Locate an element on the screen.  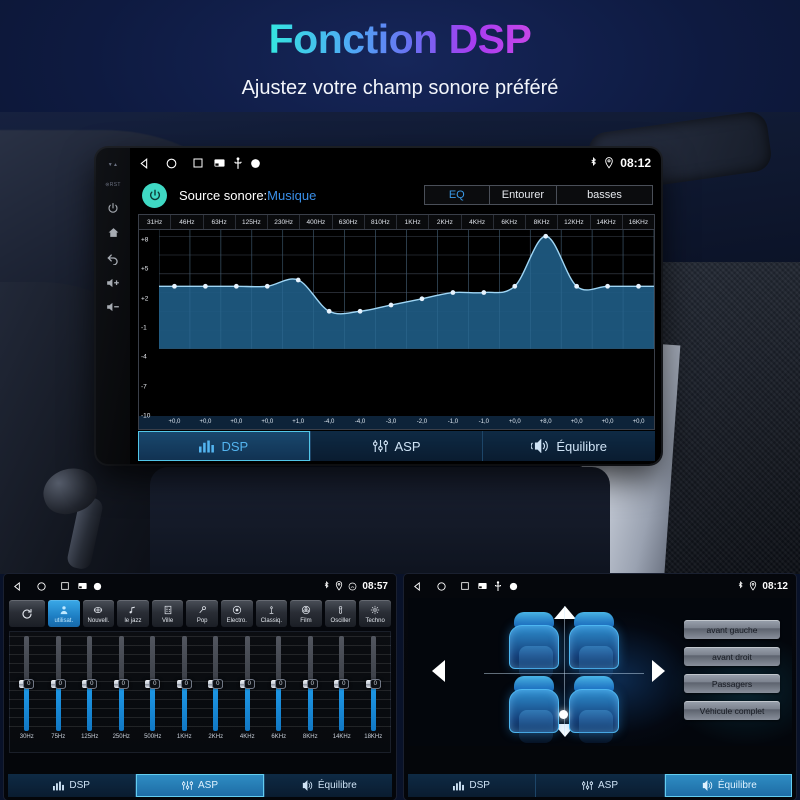
power-icon is located at coordinates (113, 208).